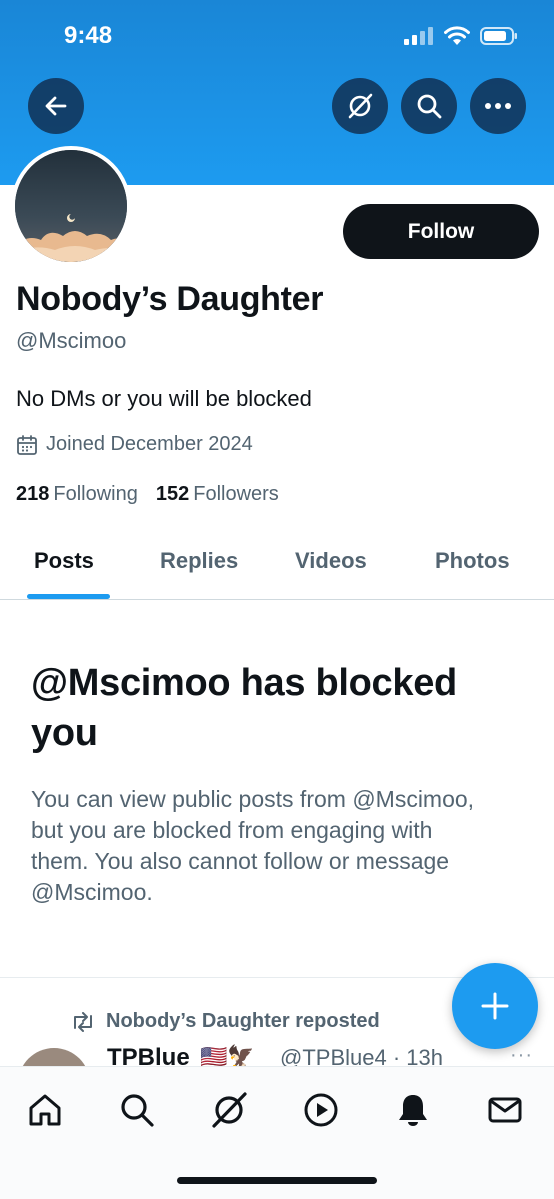 This screenshot has width=554, height=1199. Describe the element at coordinates (71, 340) in the screenshot. I see `profile-handle: @Mscimoo` at that location.